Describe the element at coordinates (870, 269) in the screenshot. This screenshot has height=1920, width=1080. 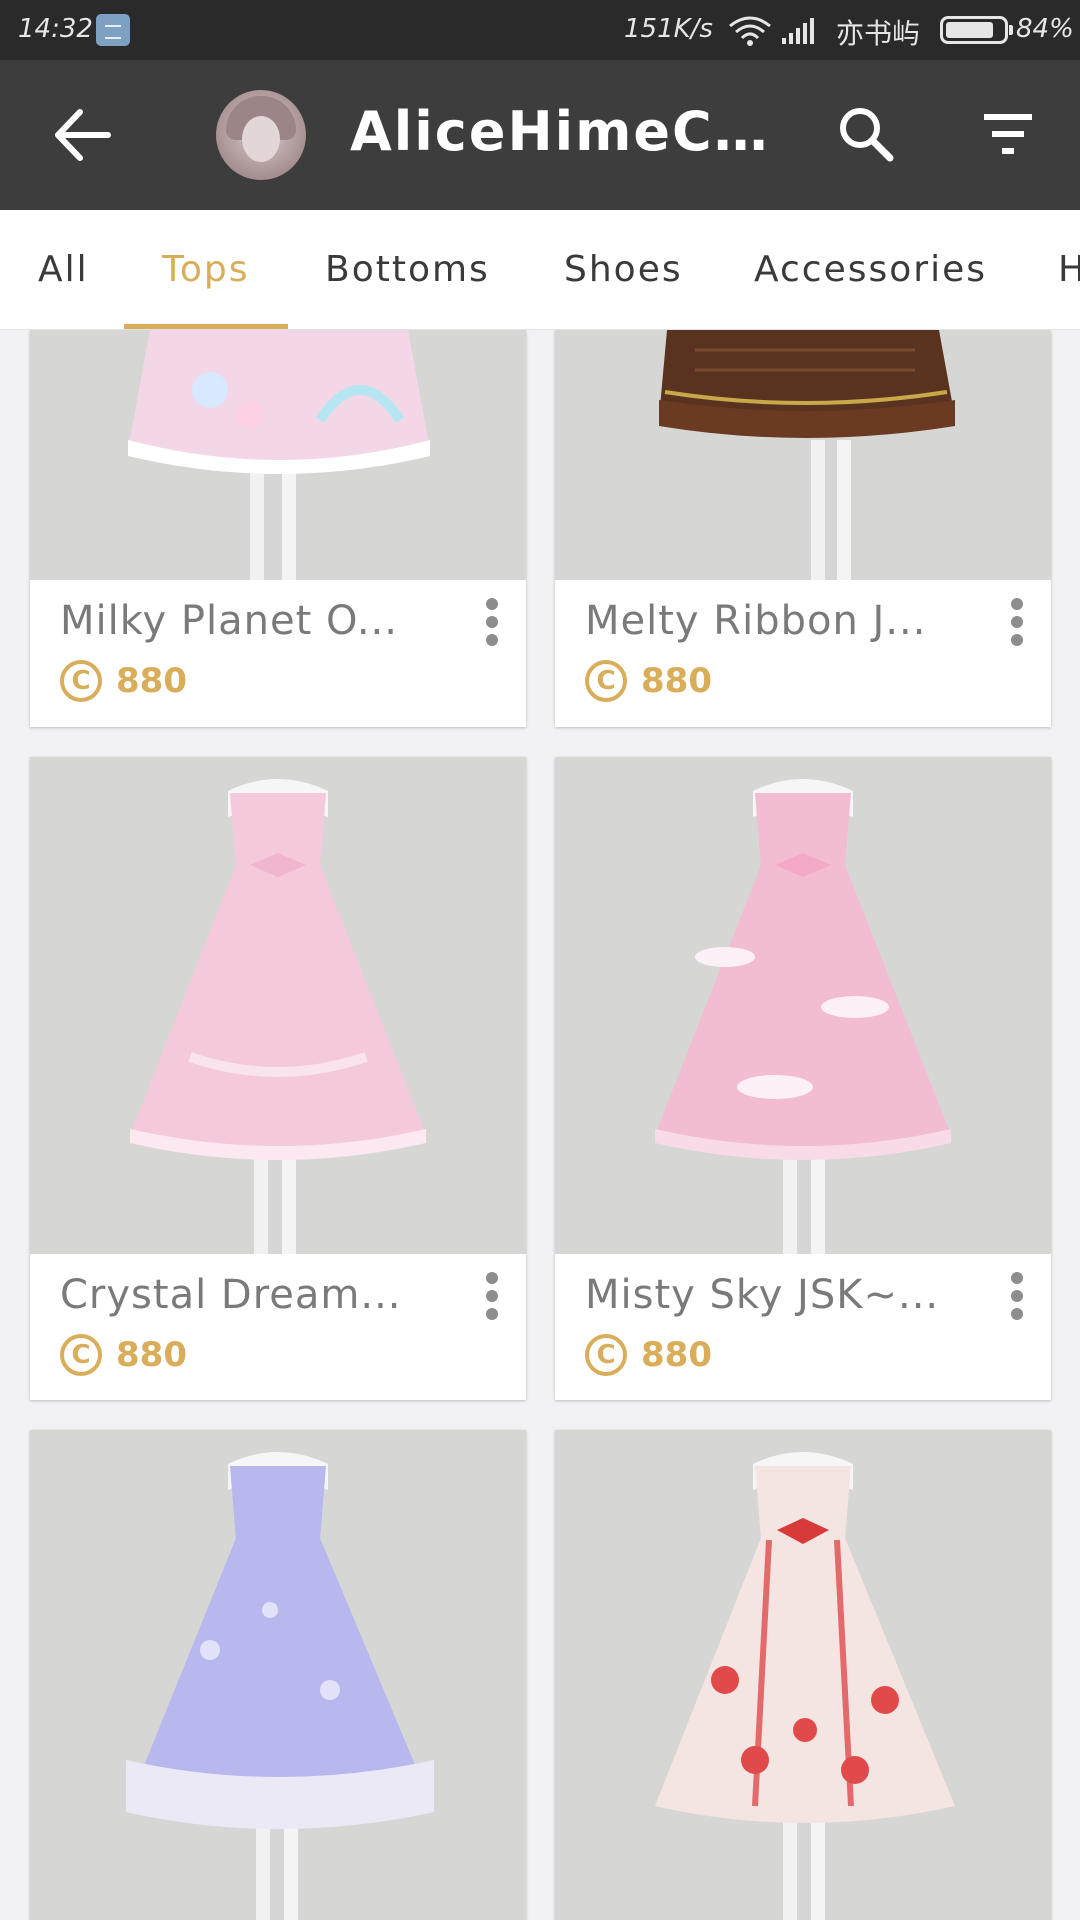
I see `tab-accessories: Accessories` at that location.